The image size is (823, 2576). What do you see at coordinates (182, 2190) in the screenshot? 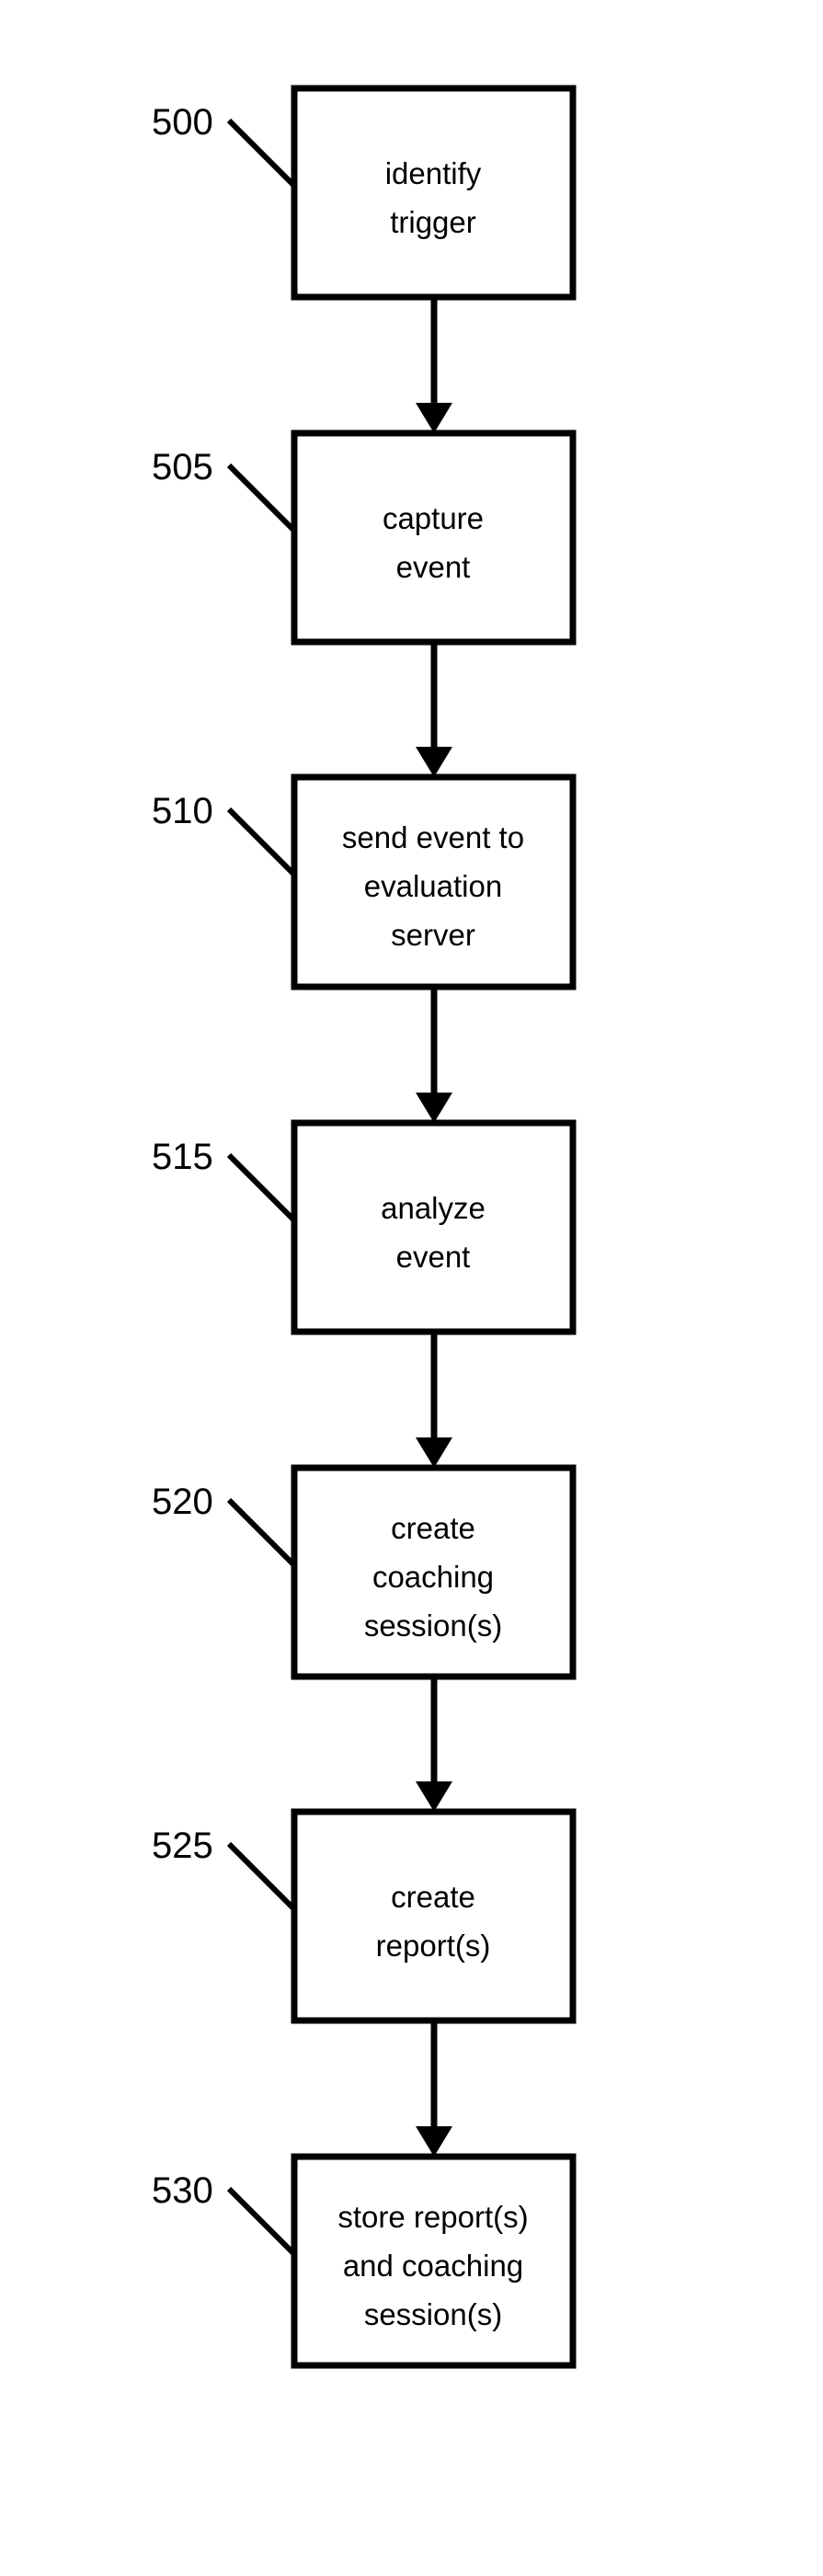
I see `reference-label-530: 530` at bounding box center [182, 2190].